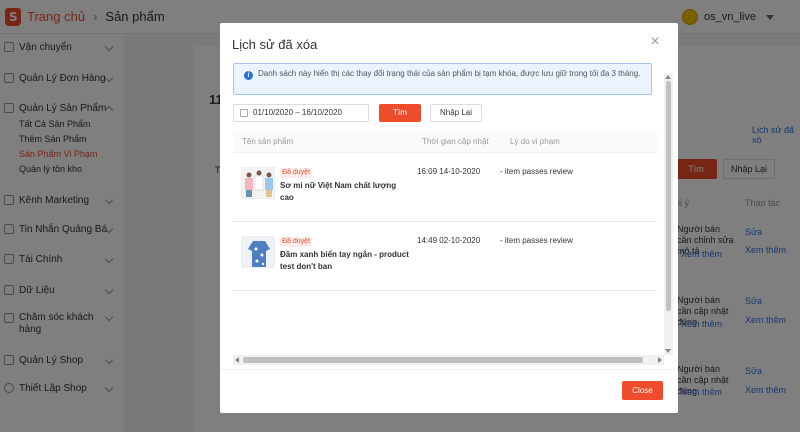 The width and height of the screenshot is (800, 432). Describe the element at coordinates (443, 360) in the screenshot. I see `horizontal-scroll-thumb` at that location.